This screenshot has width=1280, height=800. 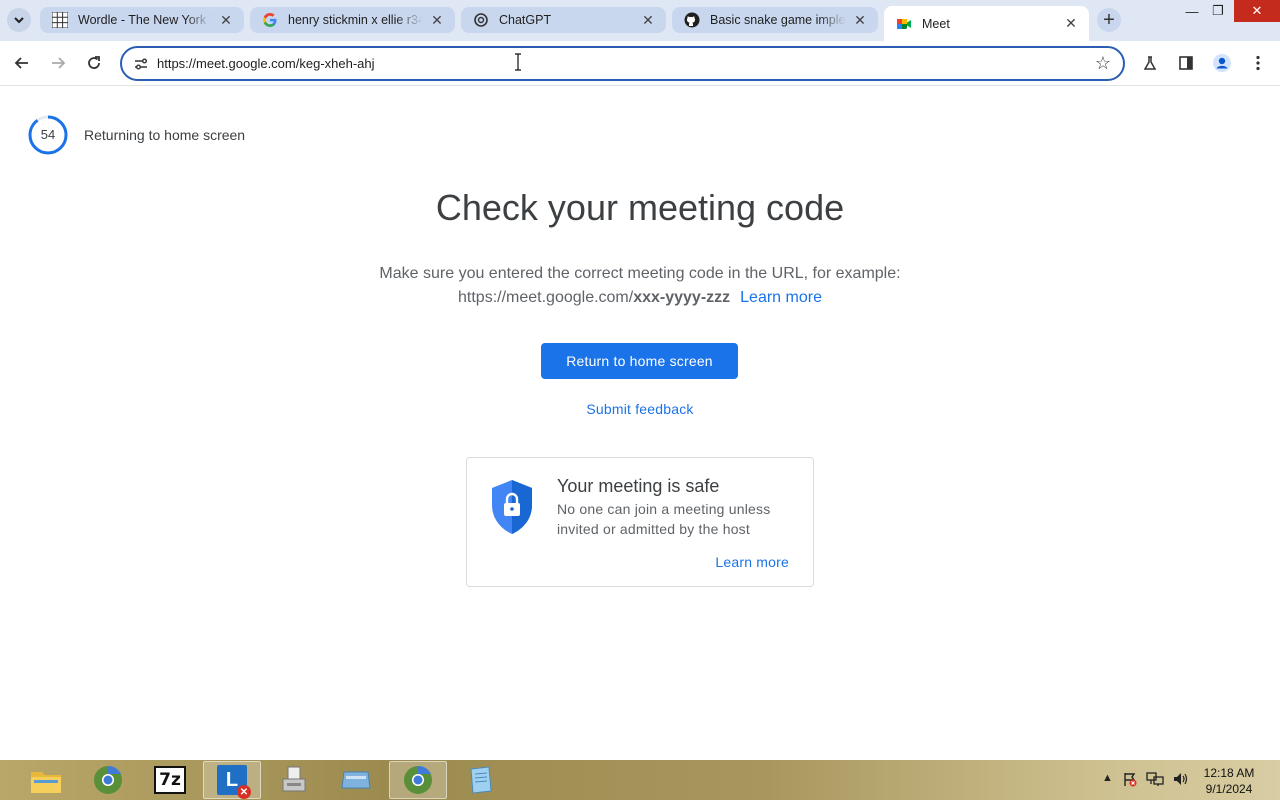 I want to click on github-icon, so click(x=692, y=20).